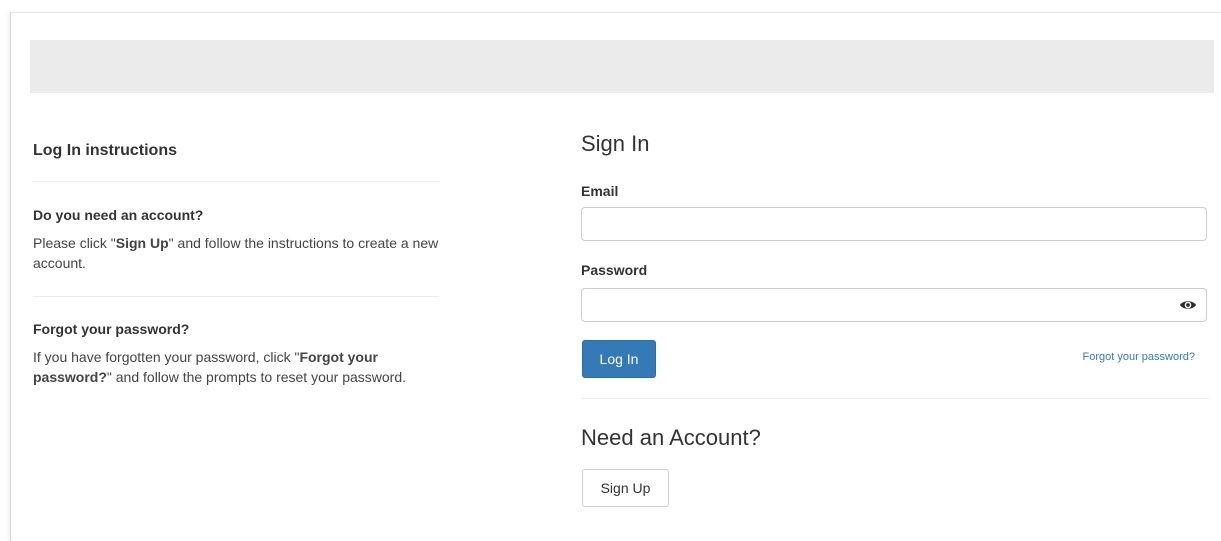 The height and width of the screenshot is (541, 1221). What do you see at coordinates (622, 66) in the screenshot?
I see `top-banner` at bounding box center [622, 66].